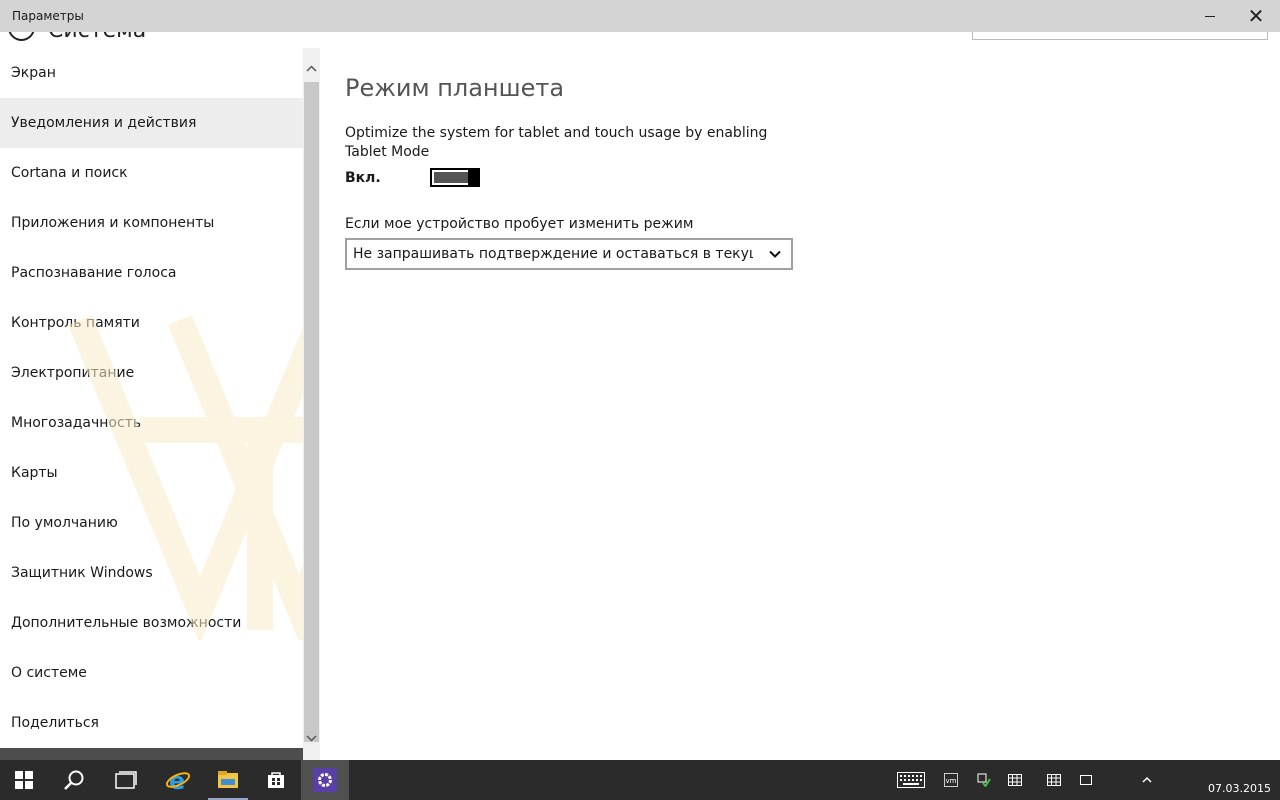 The image size is (1280, 800). Describe the element at coordinates (55, 723) in the screenshot. I see `sidebar-item-label: Поделиться` at that location.